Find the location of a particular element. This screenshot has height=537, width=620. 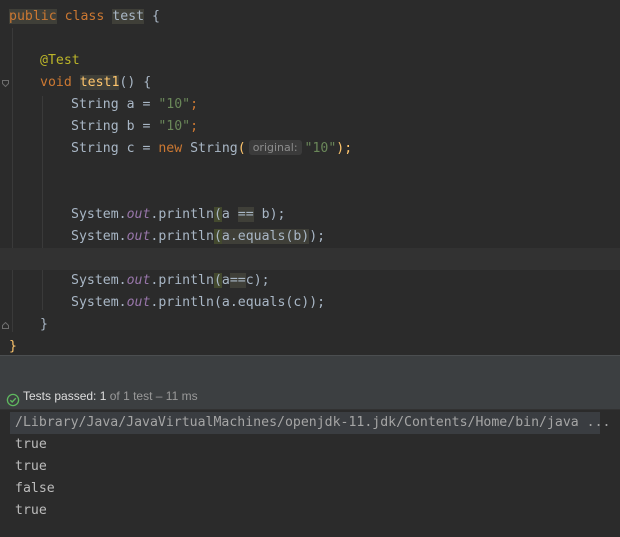

argument: a.equals(b) is located at coordinates (265, 236).